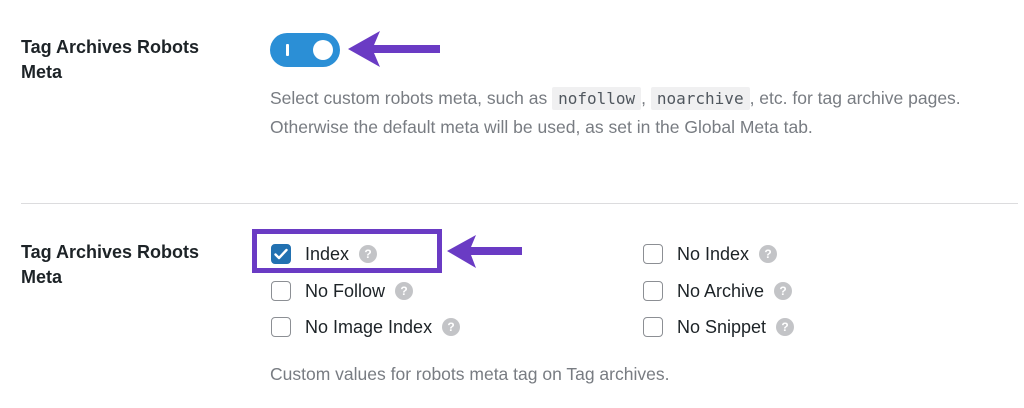 Image resolution: width=1024 pixels, height=408 pixels. I want to click on robots-meta-toggle, so click(305, 50).